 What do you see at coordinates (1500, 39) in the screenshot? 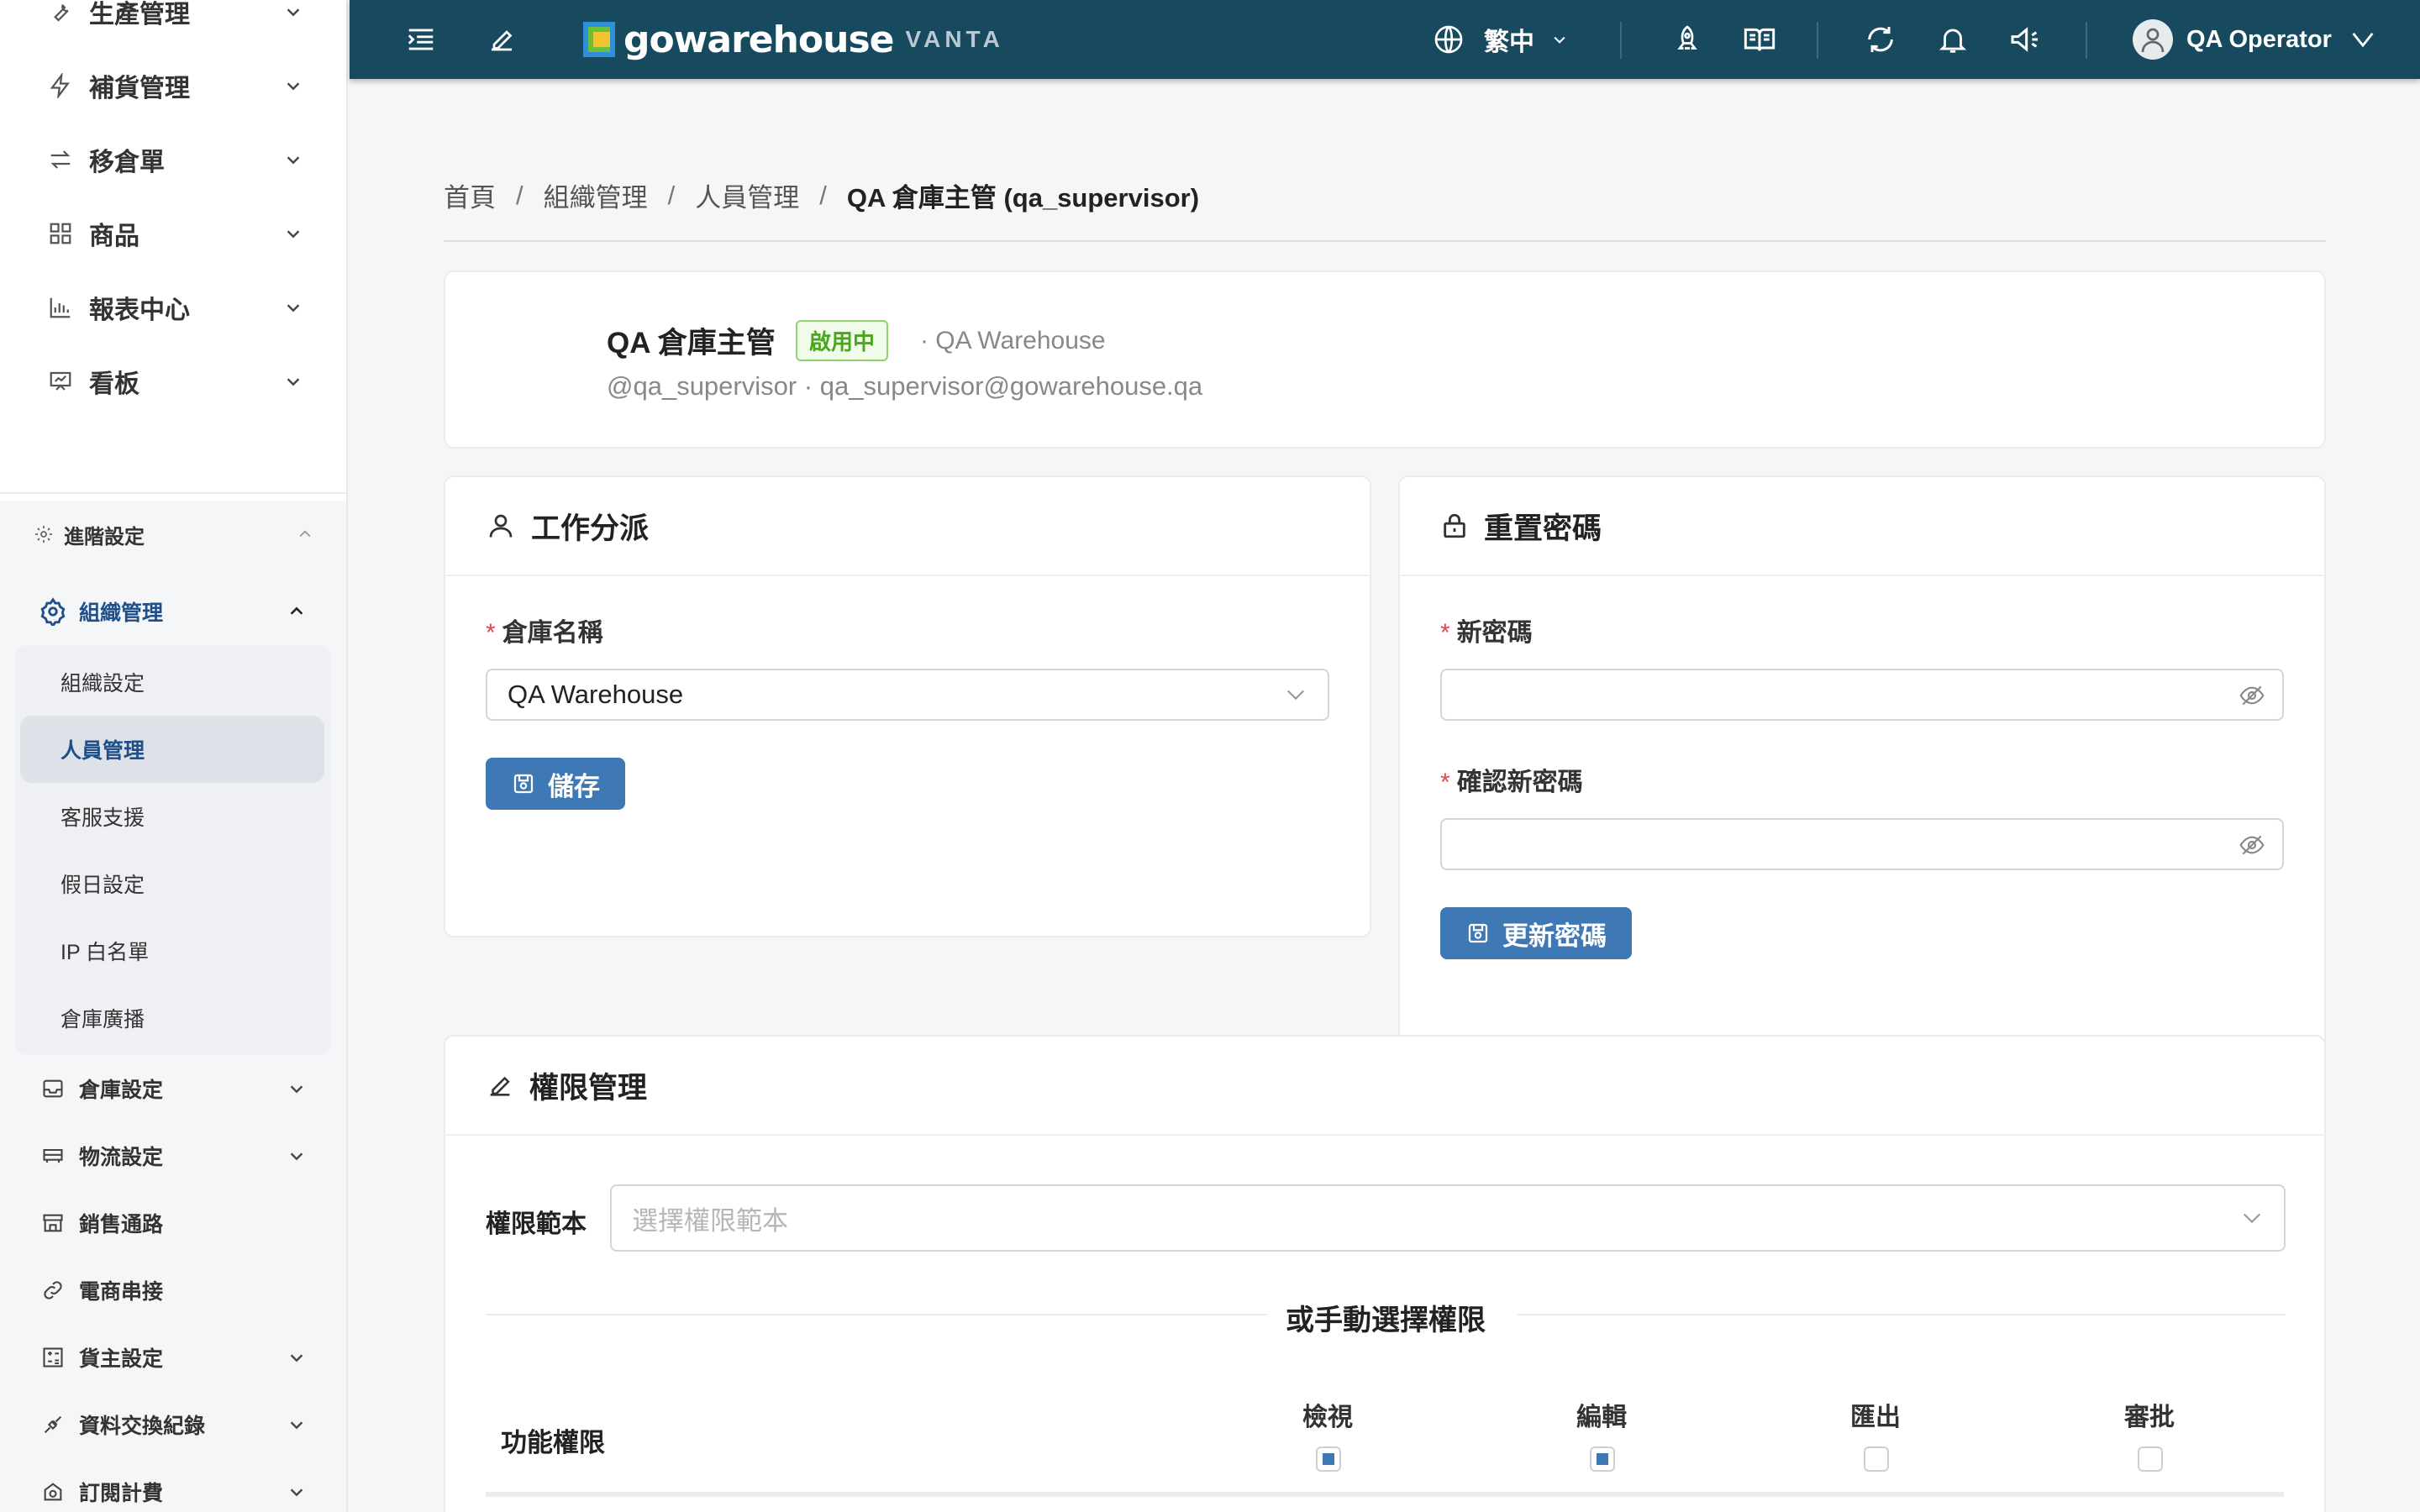
I see `language-selector: 繁中` at bounding box center [1500, 39].